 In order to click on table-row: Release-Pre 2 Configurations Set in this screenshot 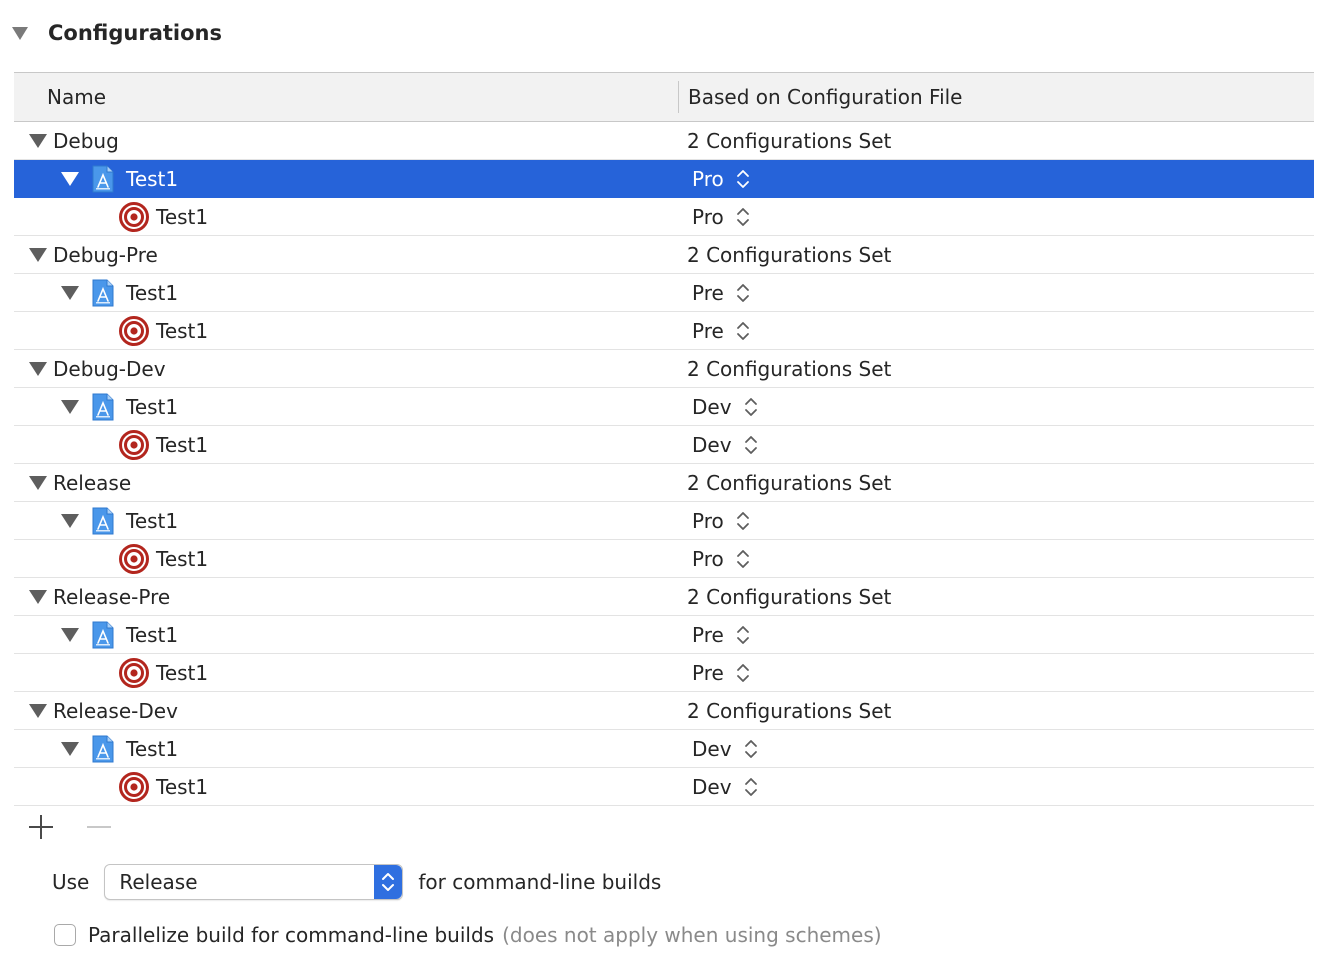, I will do `click(664, 597)`.